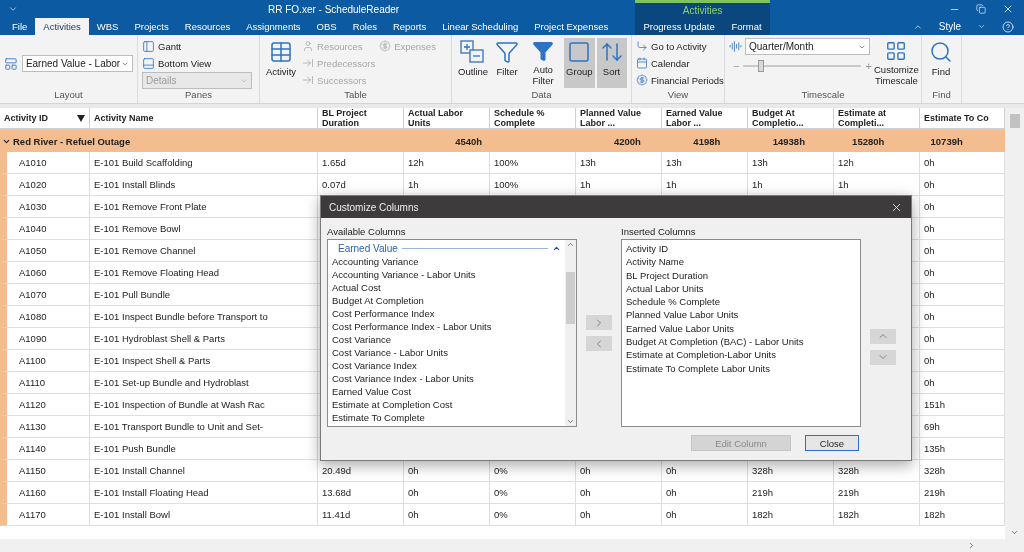  What do you see at coordinates (151, 26) in the screenshot?
I see `ribbon-tab: Projects` at bounding box center [151, 26].